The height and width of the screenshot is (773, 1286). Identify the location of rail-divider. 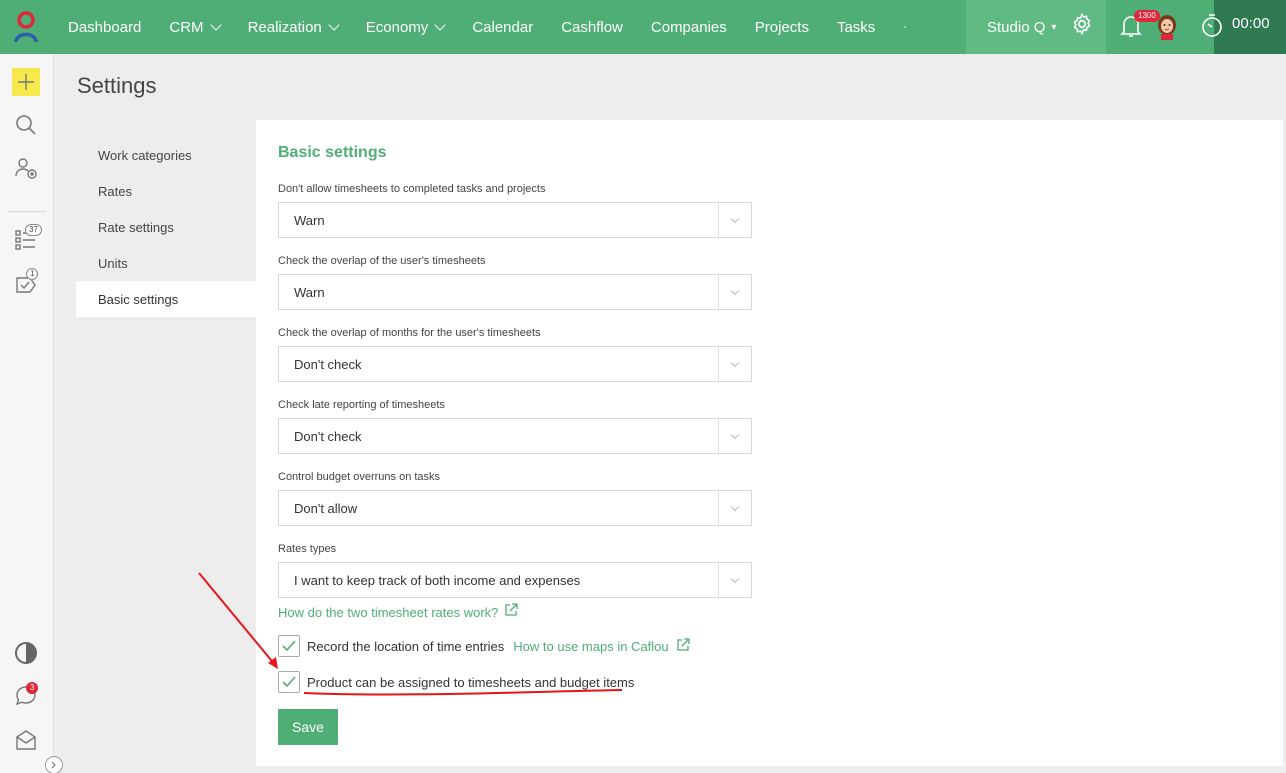
(27, 211).